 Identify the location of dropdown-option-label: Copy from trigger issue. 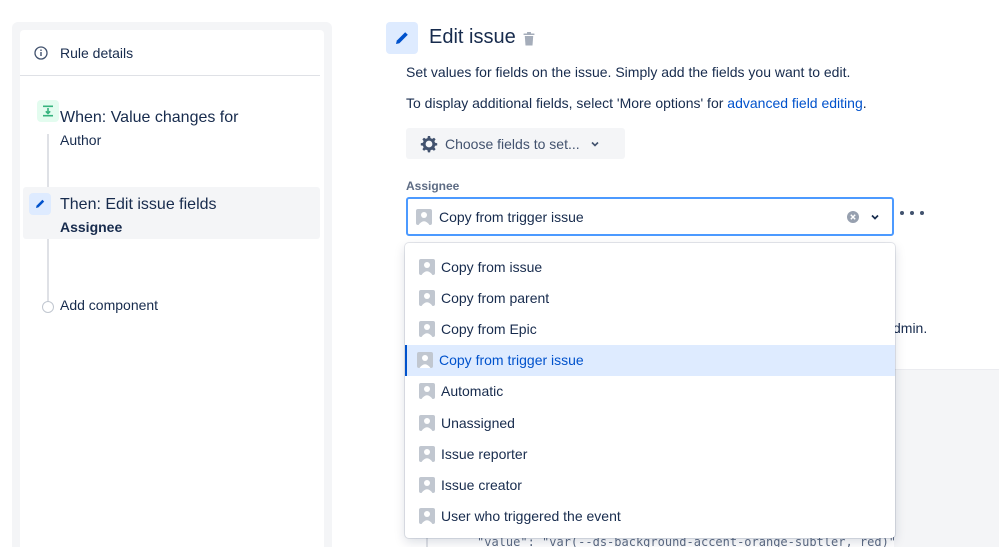
(511, 360).